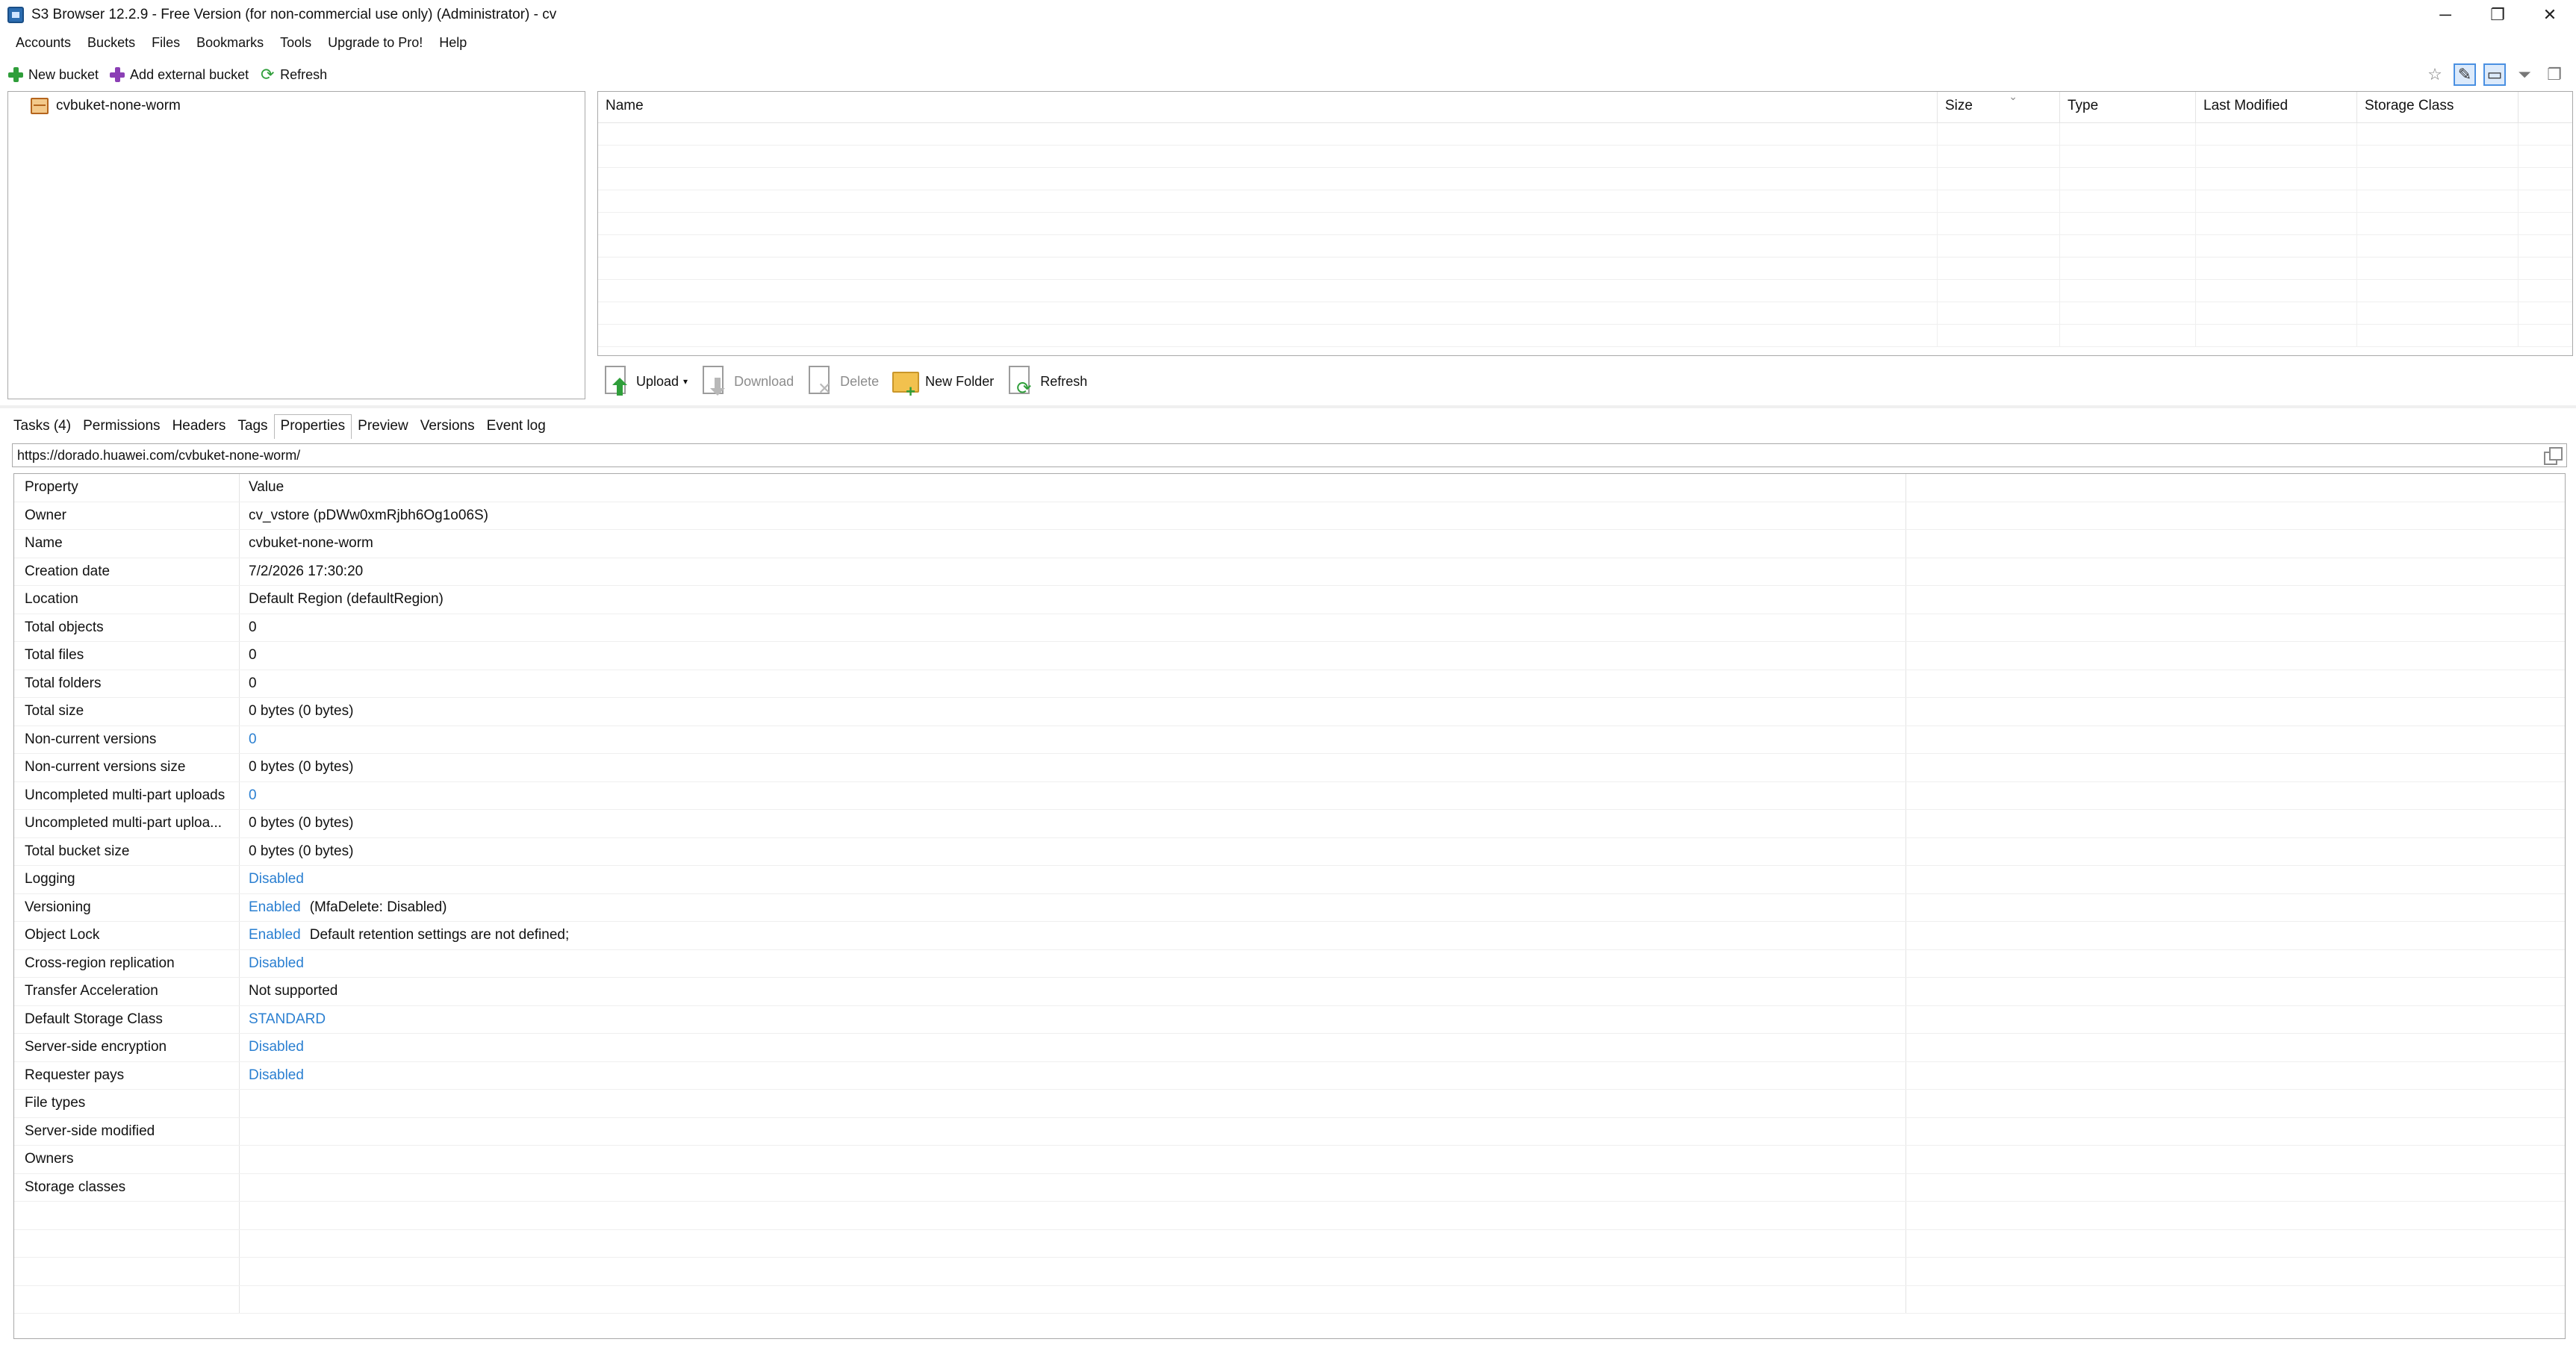  I want to click on copy-icon: ❐, so click(2554, 74).